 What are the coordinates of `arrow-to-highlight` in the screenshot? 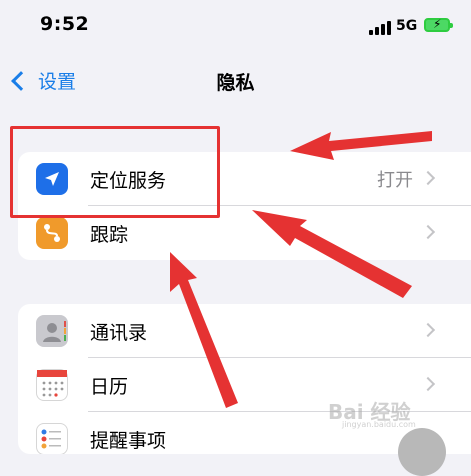 It's located at (361, 145).